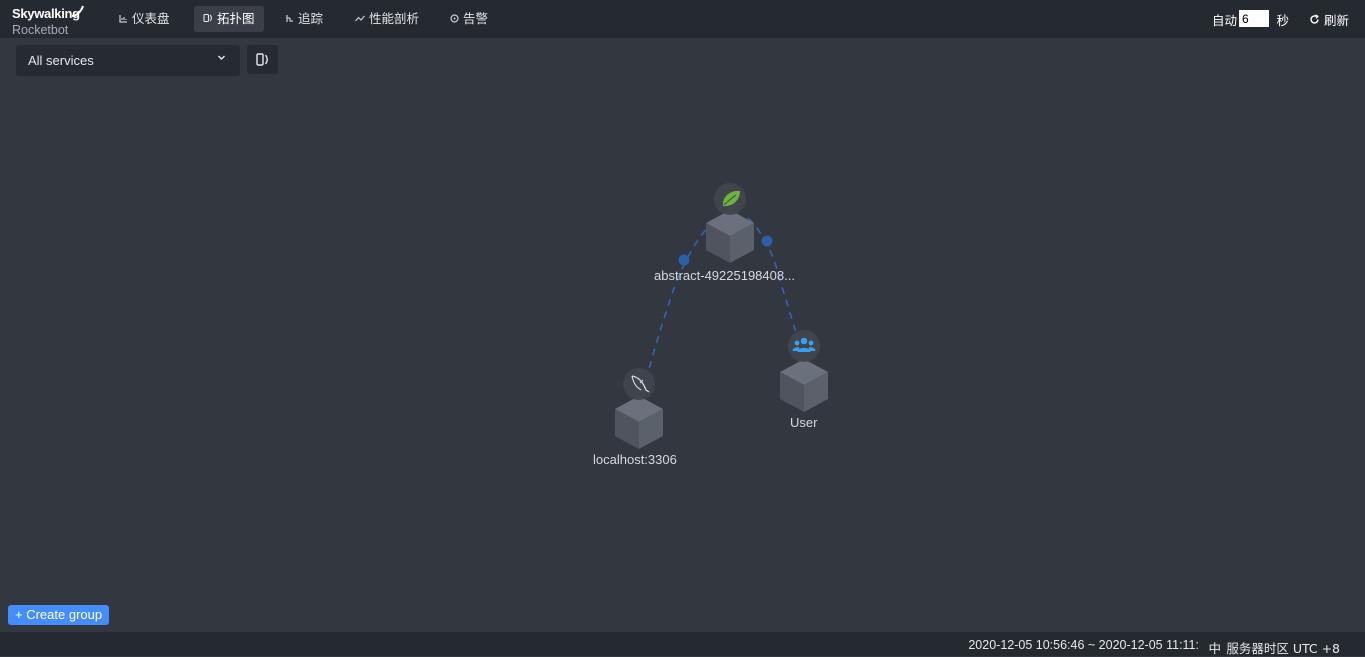  Describe the element at coordinates (804, 422) in the screenshot. I see `node-label-user: User` at that location.